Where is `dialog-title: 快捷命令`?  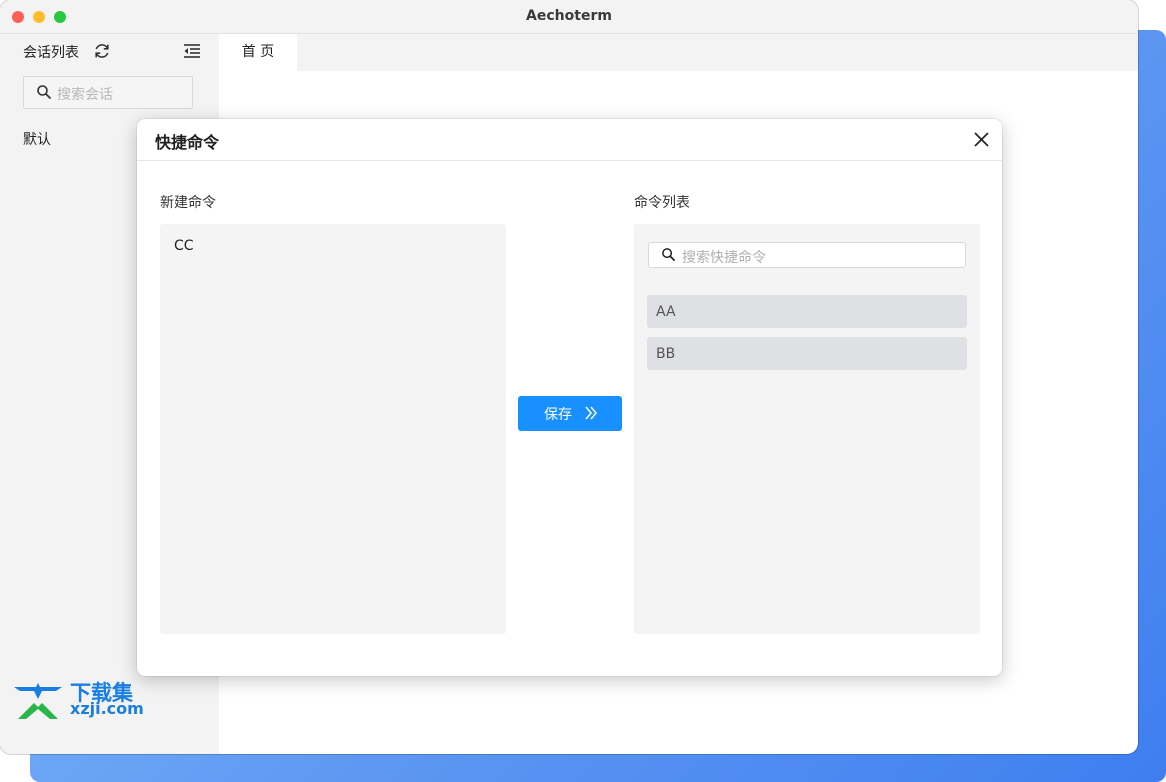 dialog-title: 快捷命令 is located at coordinates (187, 142).